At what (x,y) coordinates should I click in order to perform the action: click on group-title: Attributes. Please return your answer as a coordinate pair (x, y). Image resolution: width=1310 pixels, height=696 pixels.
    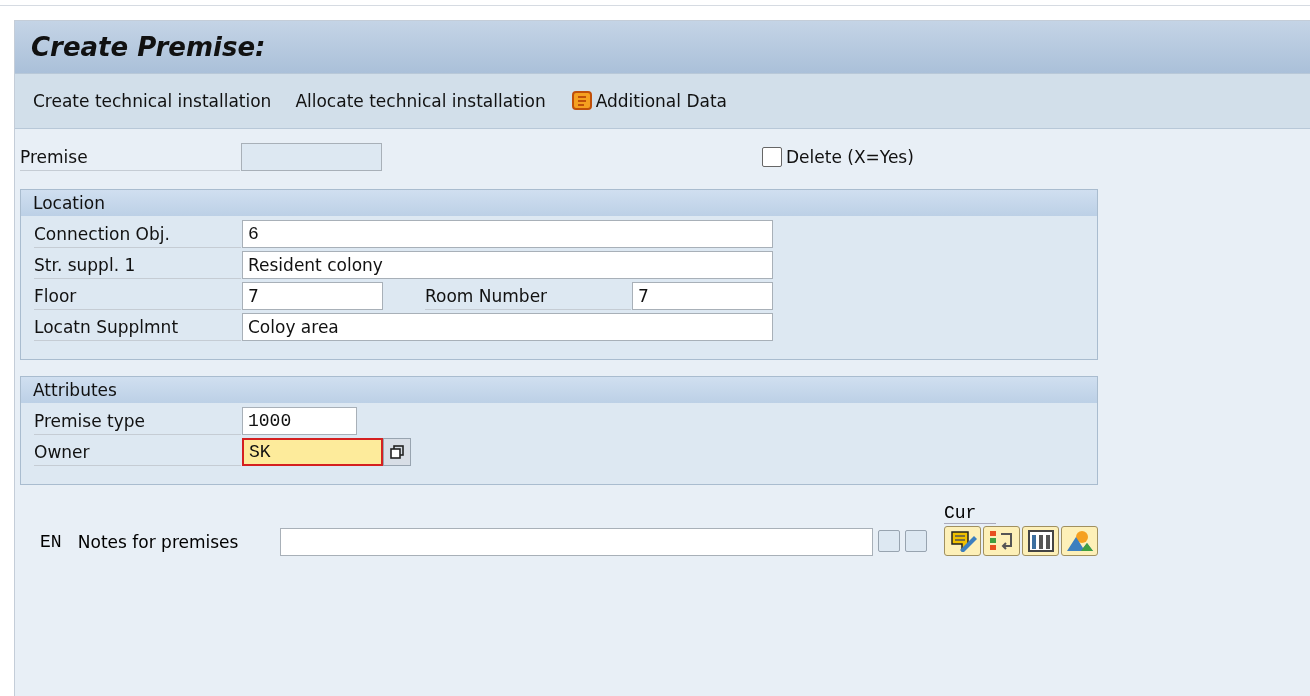
    Looking at the image, I should click on (559, 390).